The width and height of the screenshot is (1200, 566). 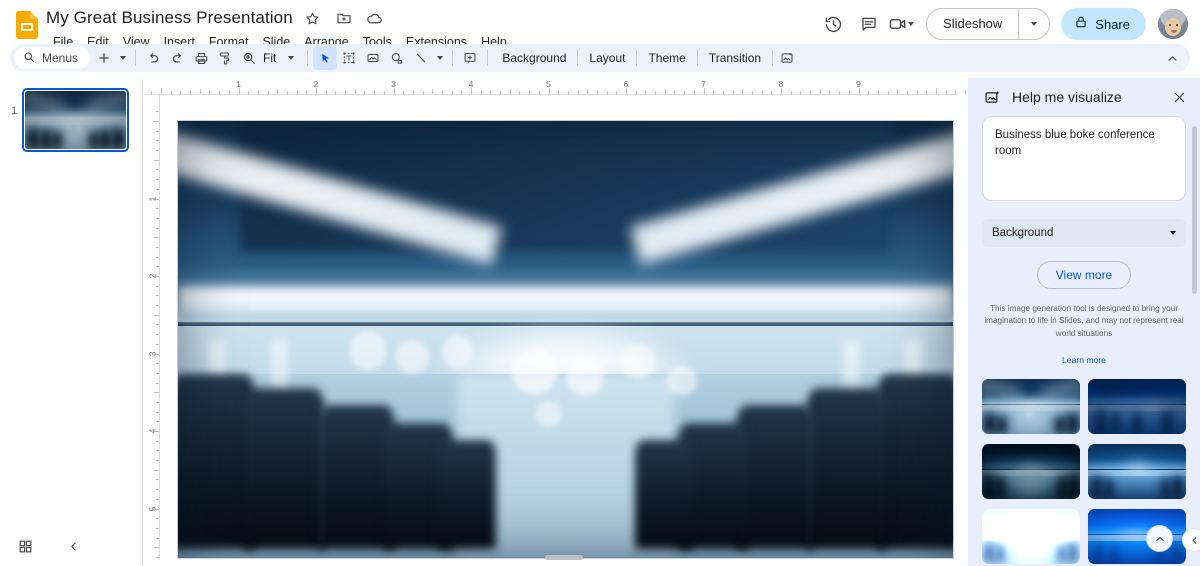 I want to click on collapse-left-icon, so click(x=73, y=546).